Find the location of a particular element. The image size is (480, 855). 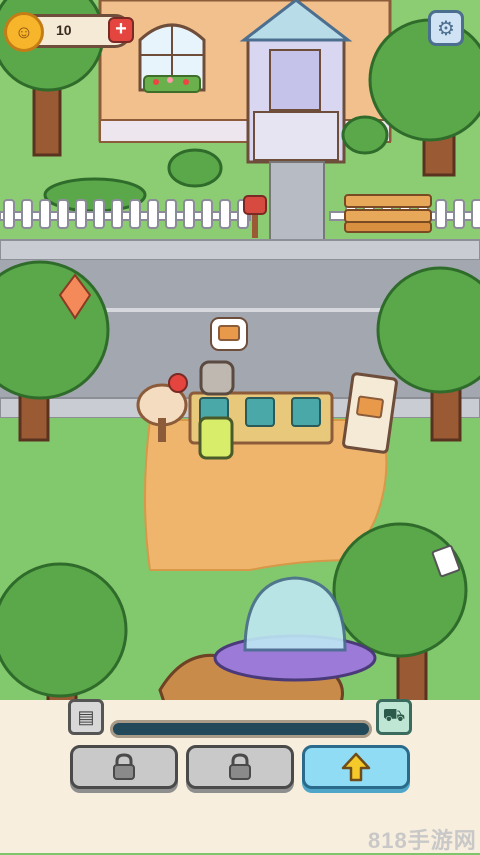

settings-button: ⚙ is located at coordinates (446, 28).